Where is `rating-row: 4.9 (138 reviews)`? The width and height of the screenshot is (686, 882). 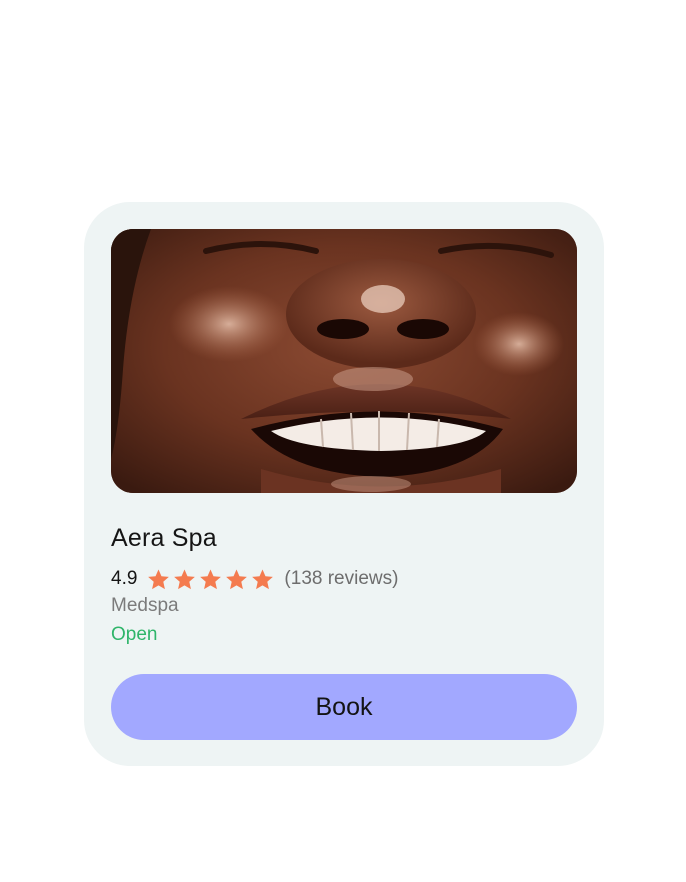 rating-row: 4.9 (138 reviews) is located at coordinates (254, 579).